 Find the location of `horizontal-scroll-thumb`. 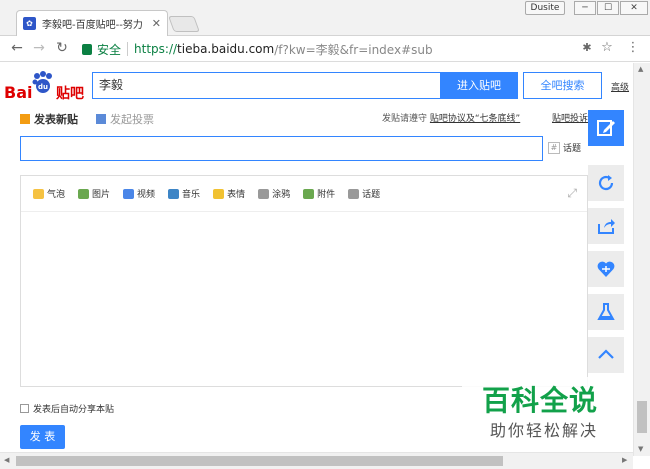

horizontal-scroll-thumb is located at coordinates (259, 461).